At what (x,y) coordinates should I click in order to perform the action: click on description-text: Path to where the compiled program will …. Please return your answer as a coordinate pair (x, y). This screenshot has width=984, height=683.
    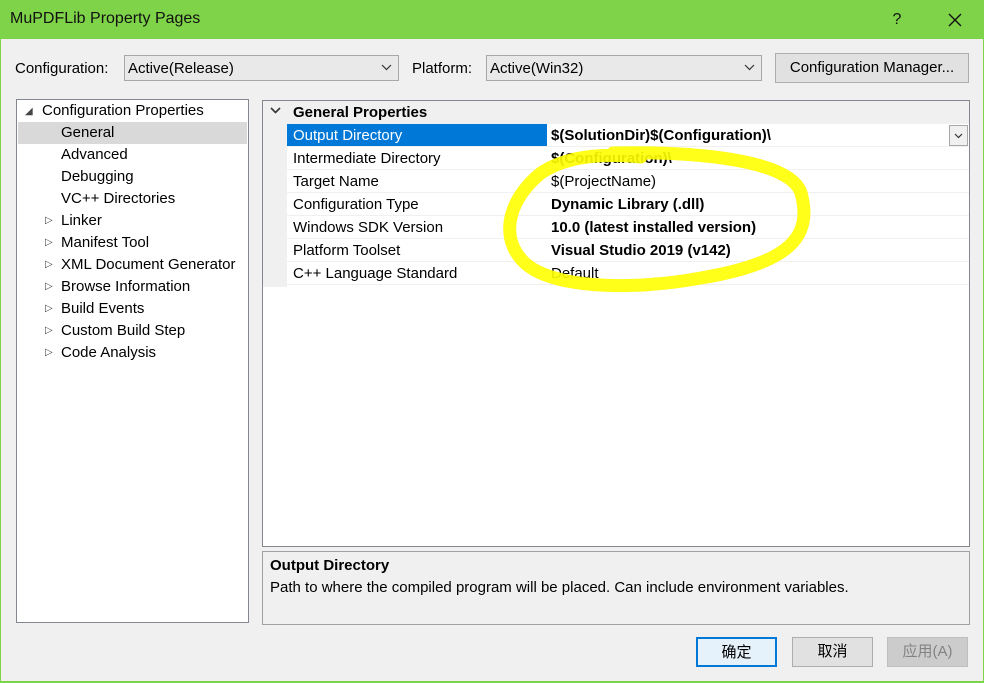
    Looking at the image, I should click on (559, 587).